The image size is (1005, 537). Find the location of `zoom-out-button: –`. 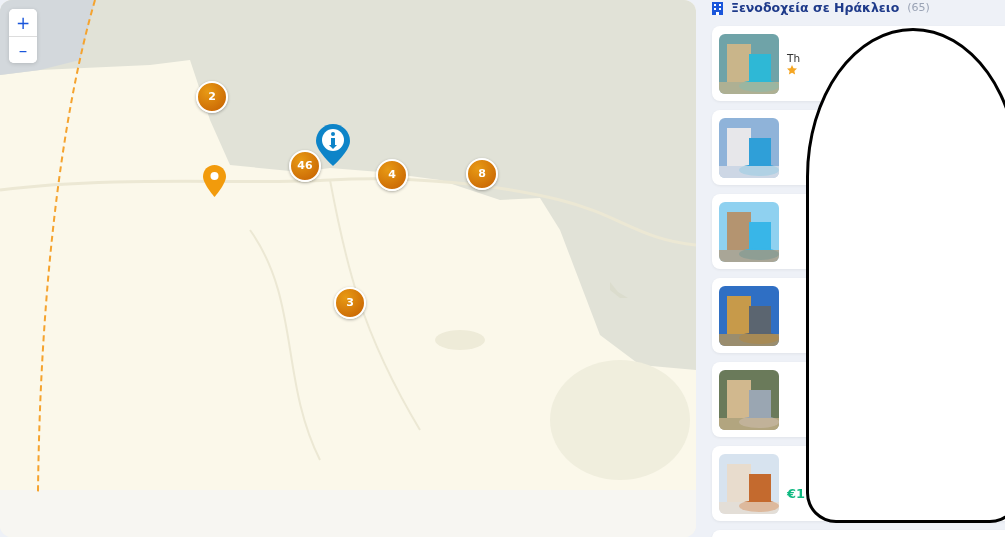

zoom-out-button: – is located at coordinates (23, 49).